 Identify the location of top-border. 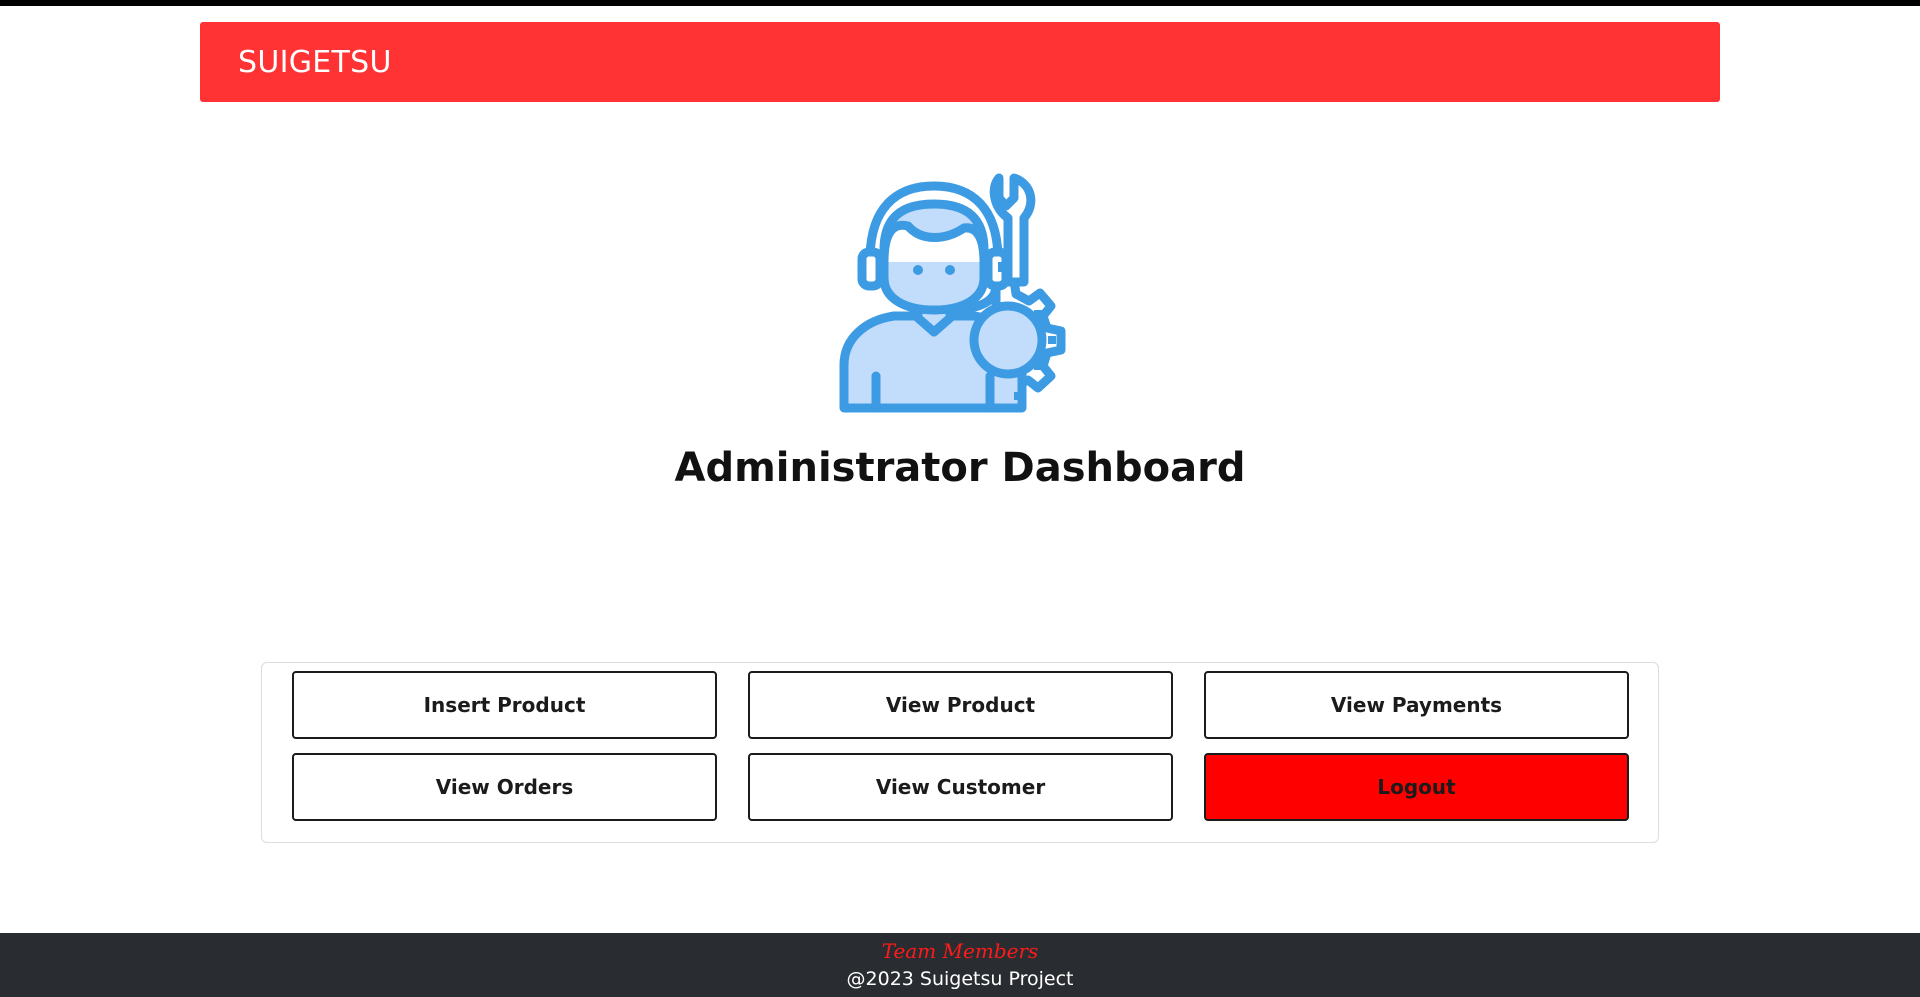
(960, 3).